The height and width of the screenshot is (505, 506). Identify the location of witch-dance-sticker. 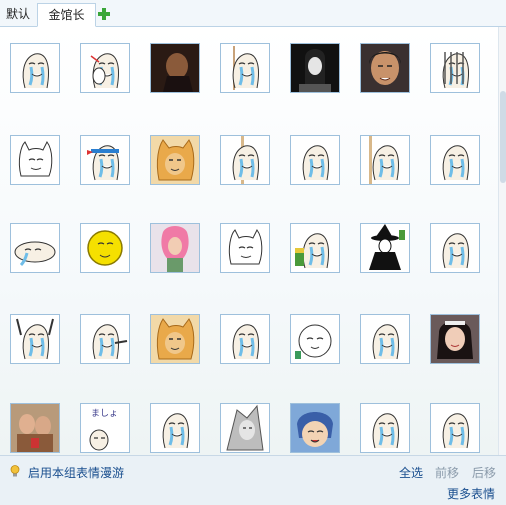
(385, 248).